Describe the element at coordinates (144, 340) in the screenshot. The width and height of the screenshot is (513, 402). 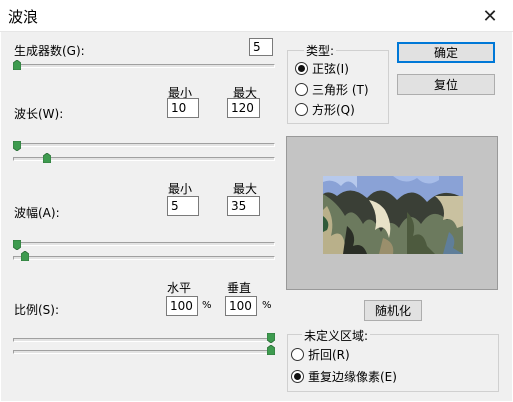
I see `scale-horizontal-slider-track` at that location.